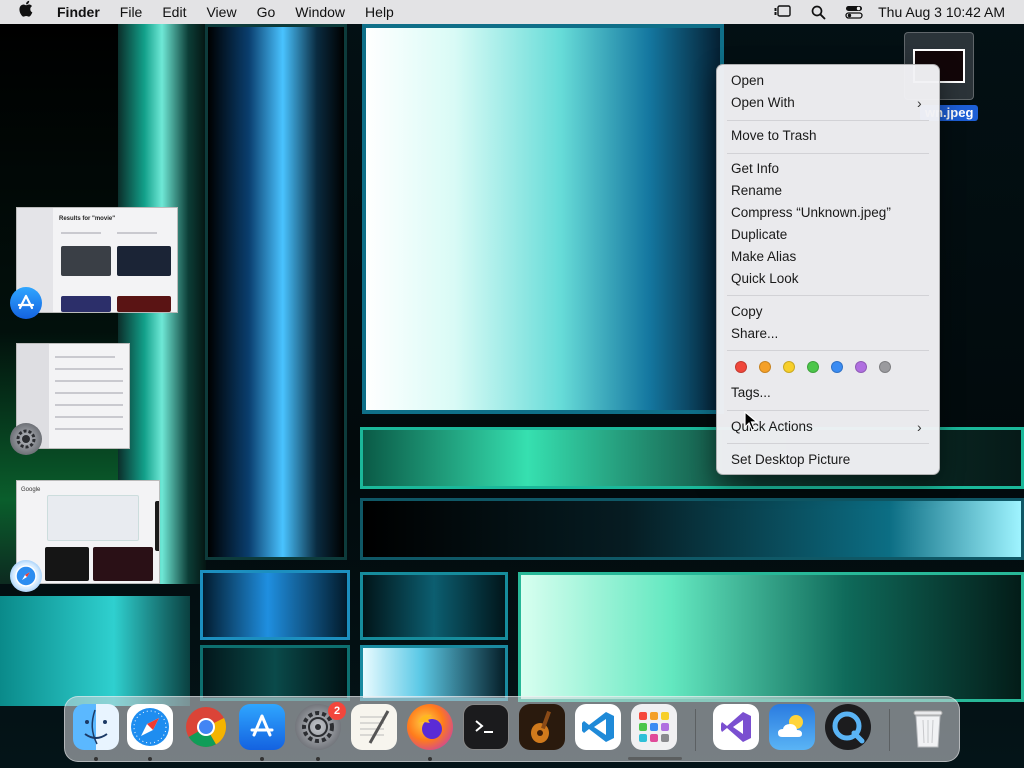  I want to click on blue-tag-dot, so click(837, 367).